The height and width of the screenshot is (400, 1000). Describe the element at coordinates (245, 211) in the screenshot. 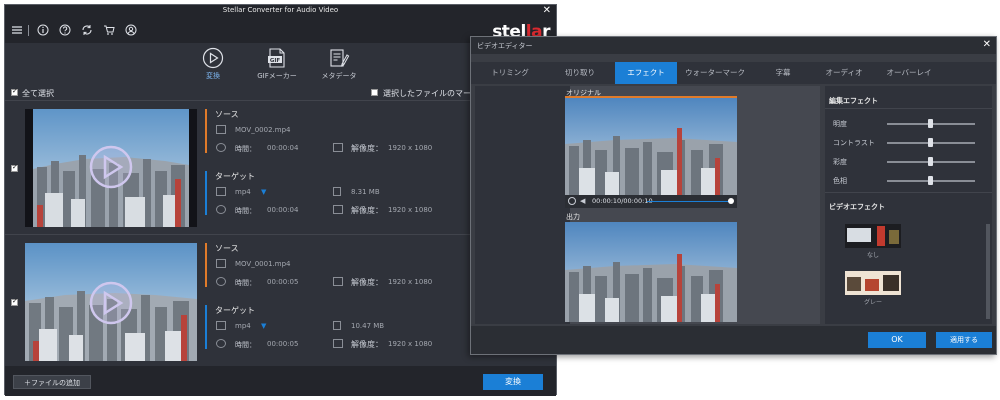

I see `time-label: 時間：` at that location.